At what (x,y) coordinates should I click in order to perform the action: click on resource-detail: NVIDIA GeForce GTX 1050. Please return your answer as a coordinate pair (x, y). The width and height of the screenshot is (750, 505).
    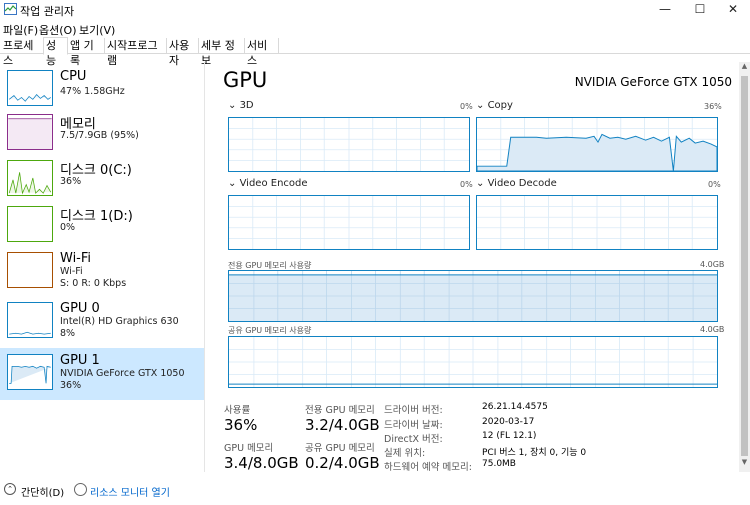
    Looking at the image, I should click on (122, 373).